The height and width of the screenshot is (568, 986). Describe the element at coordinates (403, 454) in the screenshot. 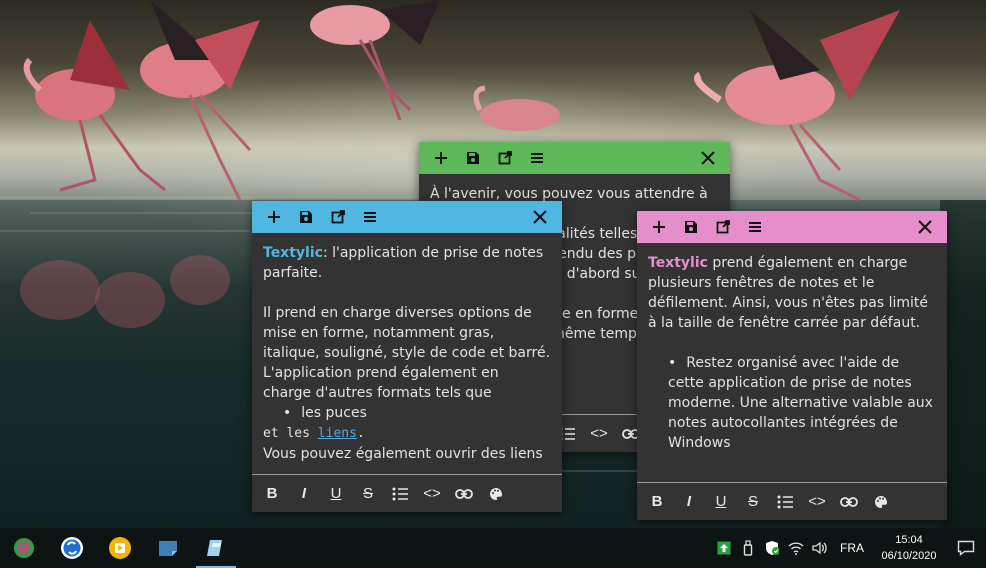

I see `paragraph: Vous pouvez également ouvrir des liens` at that location.